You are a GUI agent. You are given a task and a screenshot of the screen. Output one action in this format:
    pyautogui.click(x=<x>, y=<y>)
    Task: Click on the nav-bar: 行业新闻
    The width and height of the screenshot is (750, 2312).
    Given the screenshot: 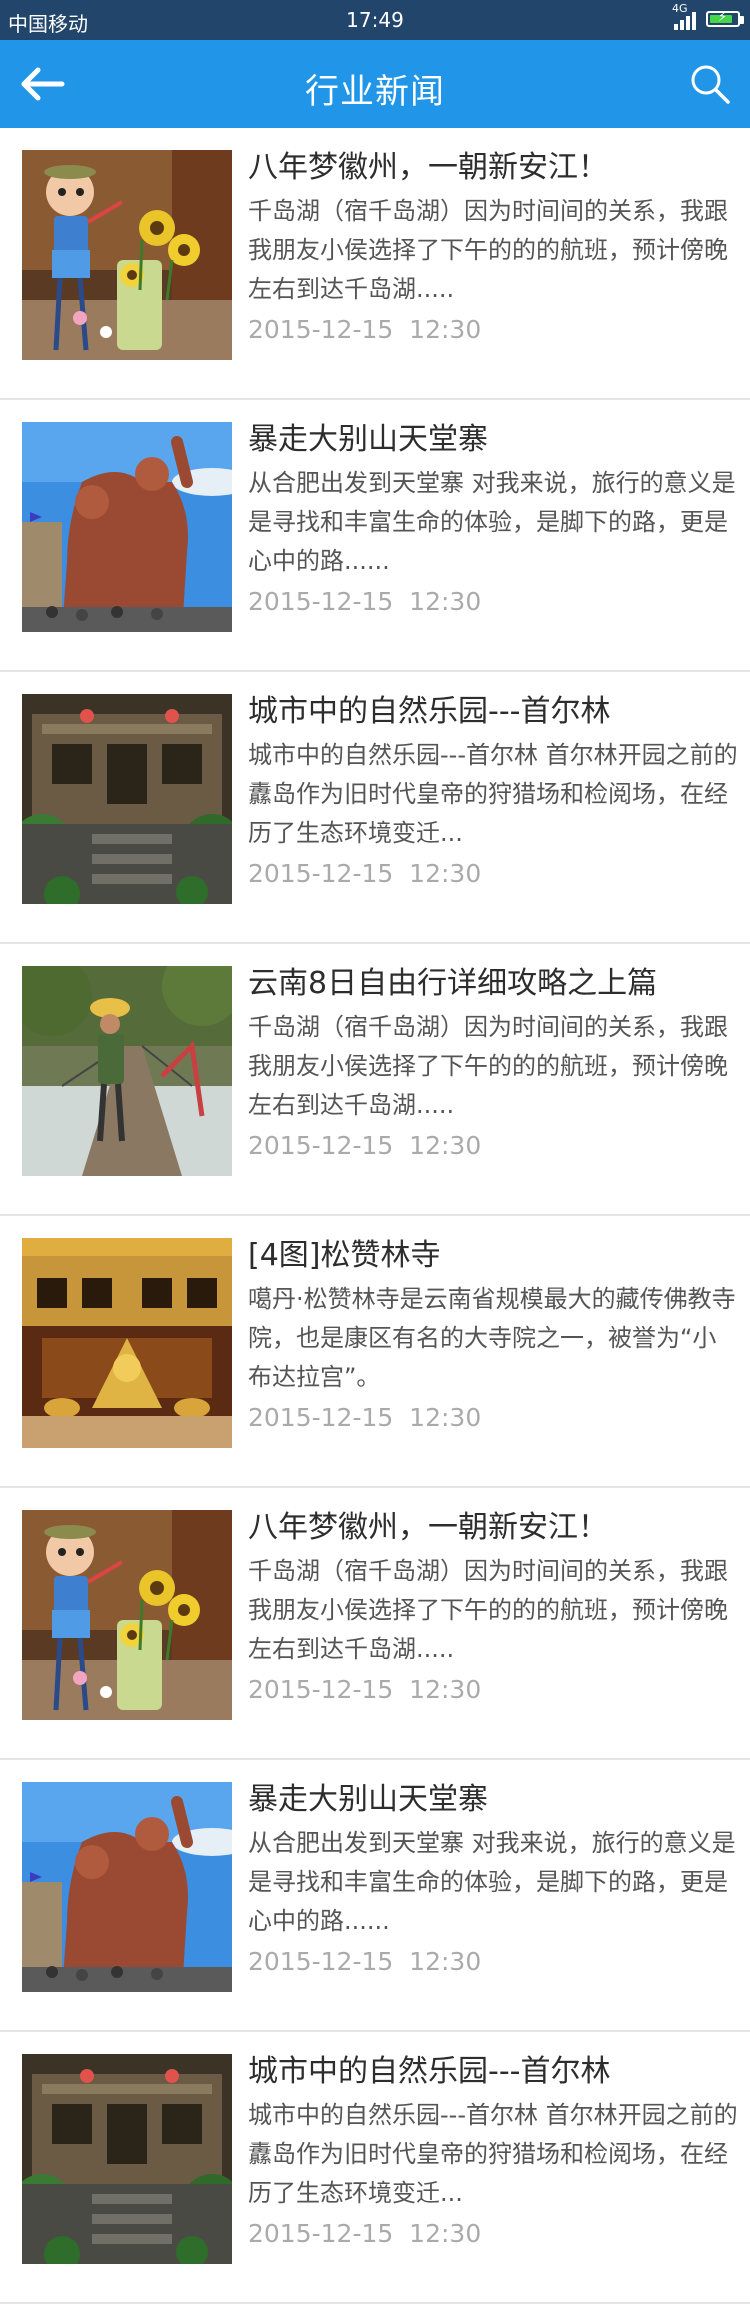 What is the action you would take?
    pyautogui.click(x=375, y=84)
    